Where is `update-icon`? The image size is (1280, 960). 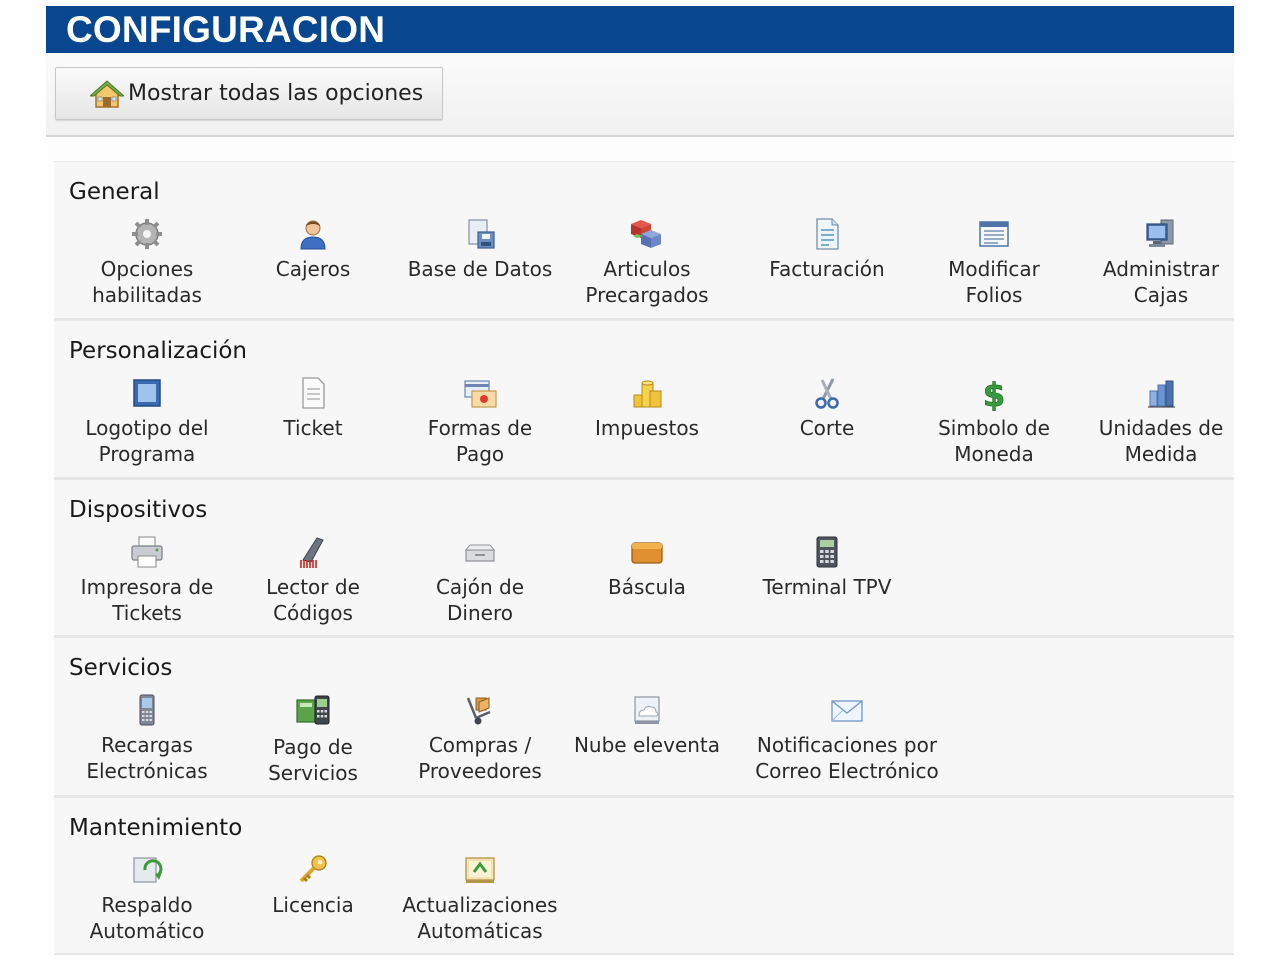
update-icon is located at coordinates (480, 870).